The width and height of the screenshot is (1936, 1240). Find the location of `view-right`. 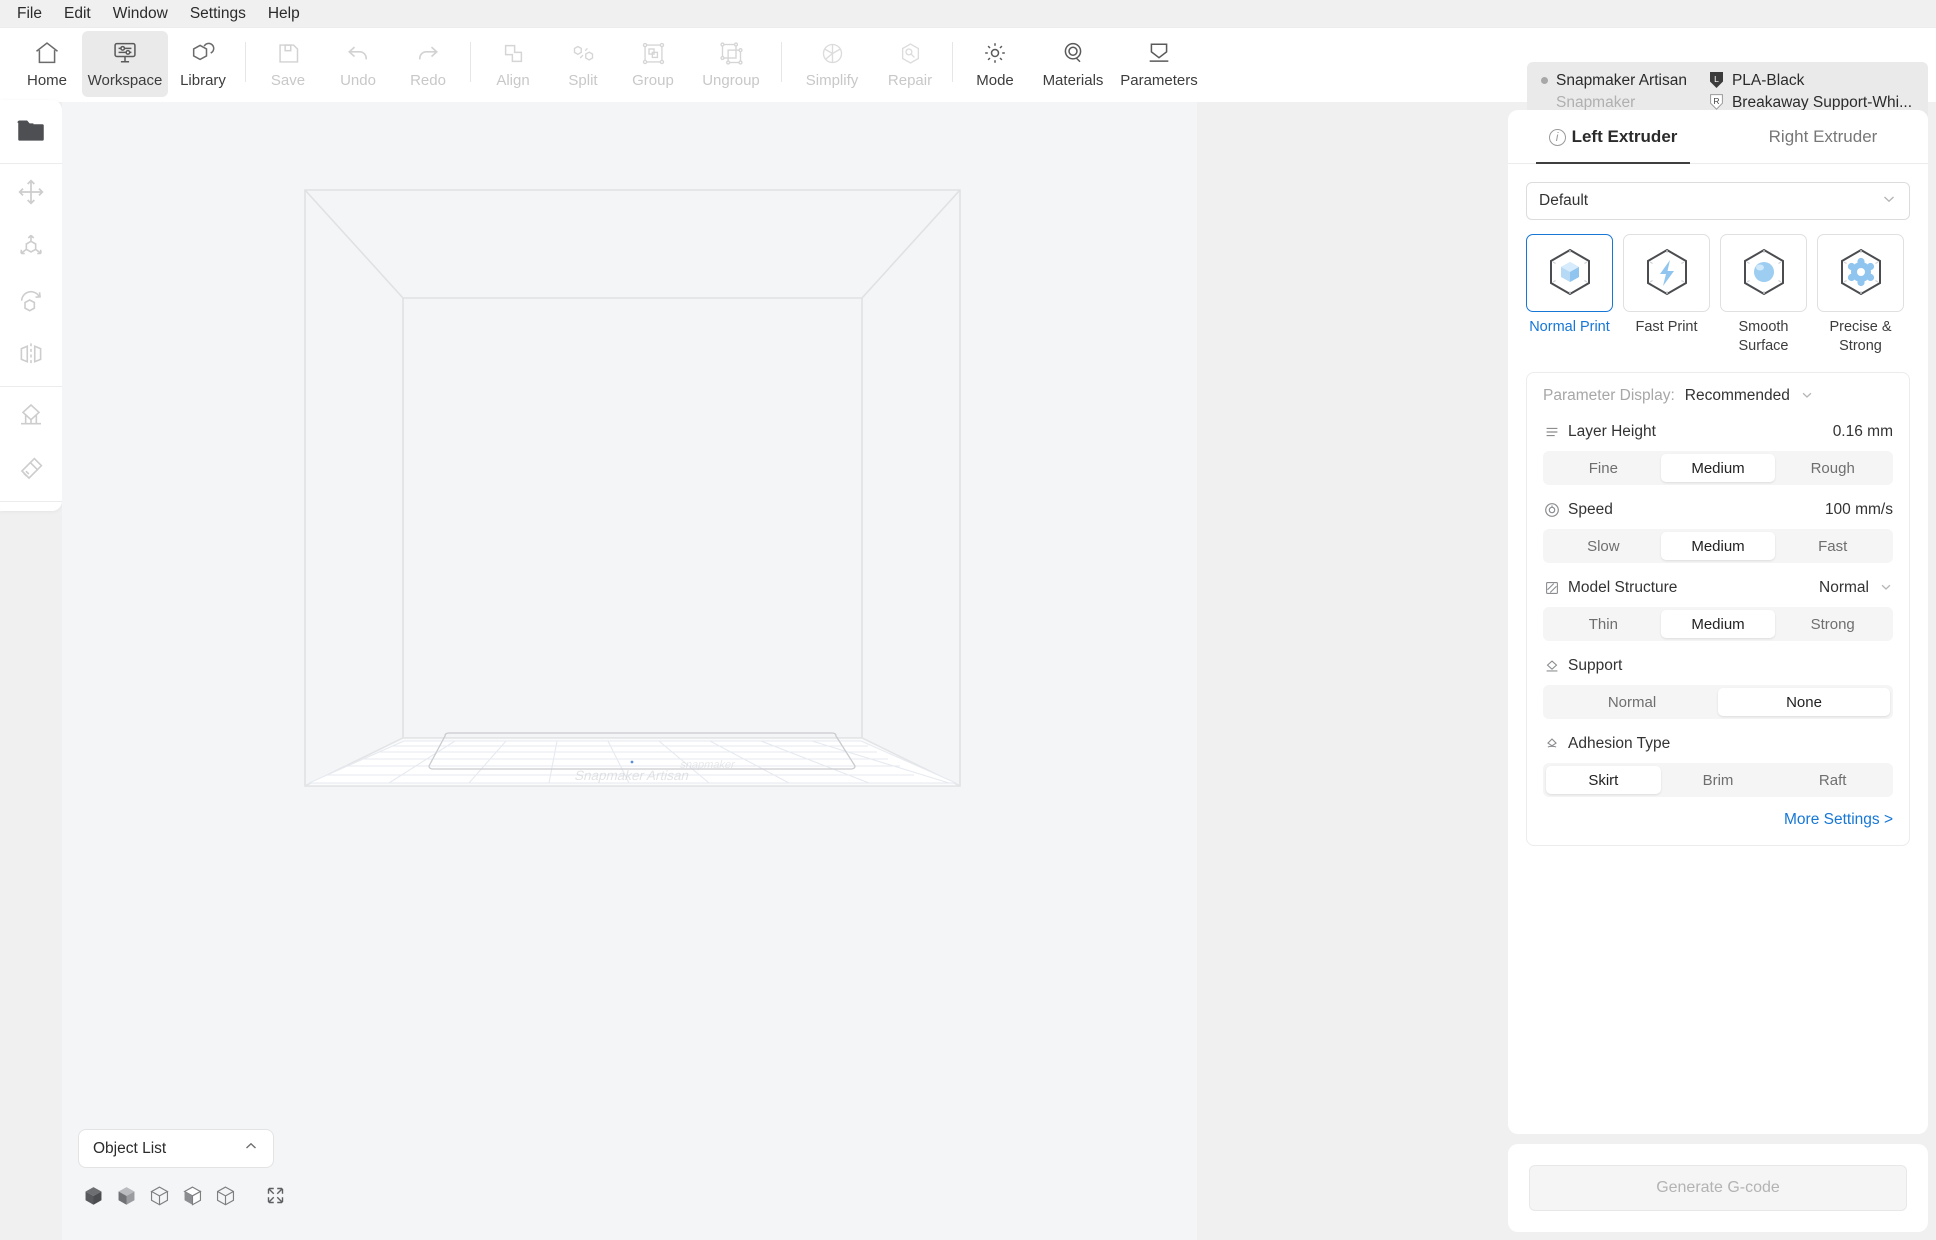

view-right is located at coordinates (225, 1195).